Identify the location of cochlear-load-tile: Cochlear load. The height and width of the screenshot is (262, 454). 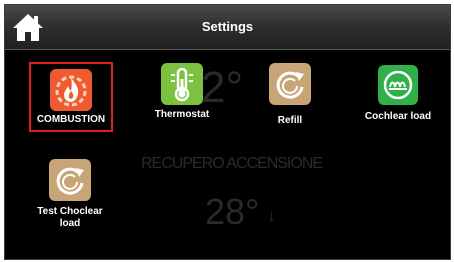
(398, 94).